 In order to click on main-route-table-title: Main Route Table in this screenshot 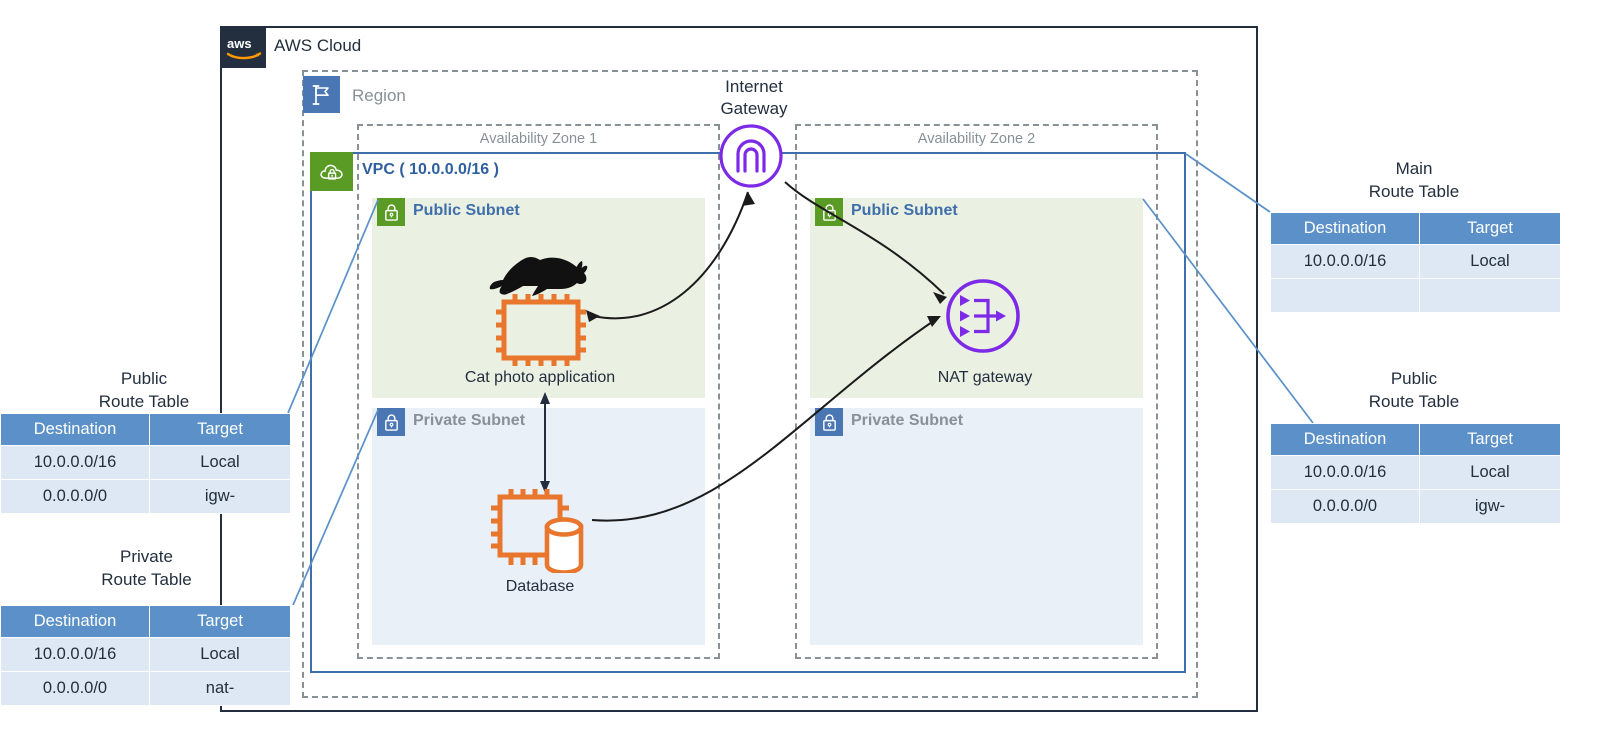, I will do `click(1414, 180)`.